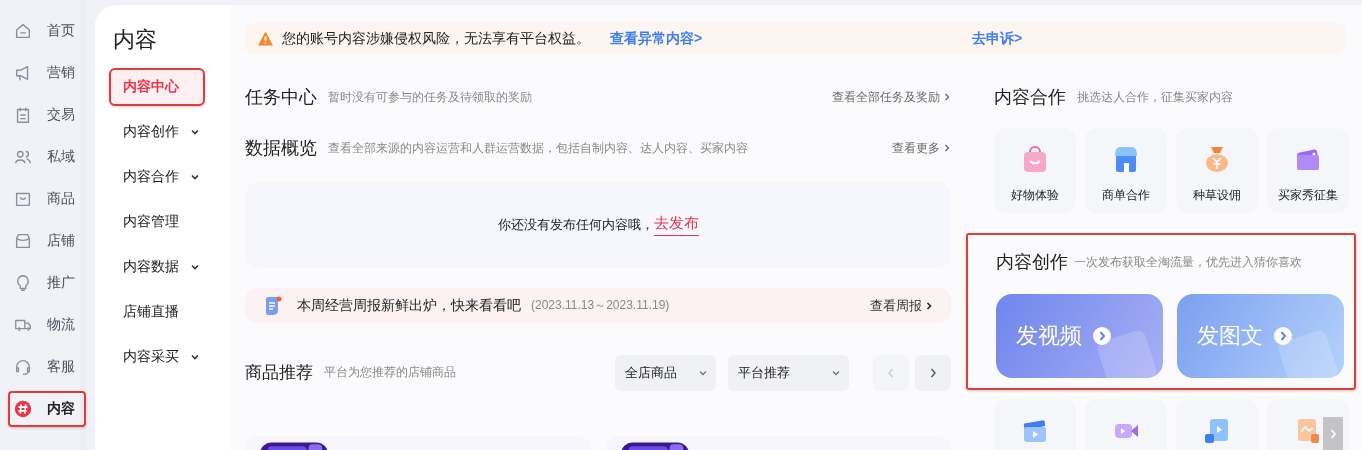 The height and width of the screenshot is (450, 1362). I want to click on shop-icon, so click(23, 241).